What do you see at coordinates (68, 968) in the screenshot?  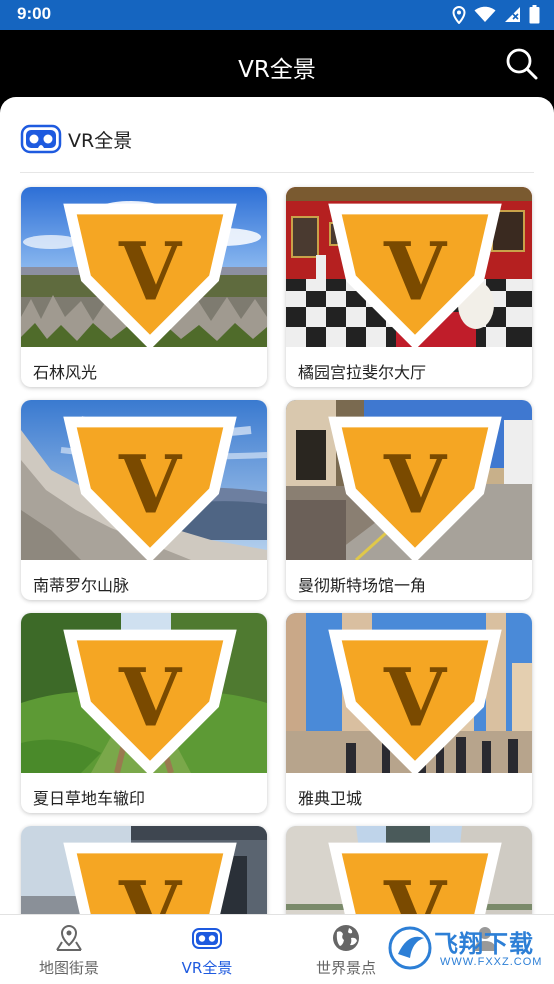 I see `nav-label: 地图街景` at bounding box center [68, 968].